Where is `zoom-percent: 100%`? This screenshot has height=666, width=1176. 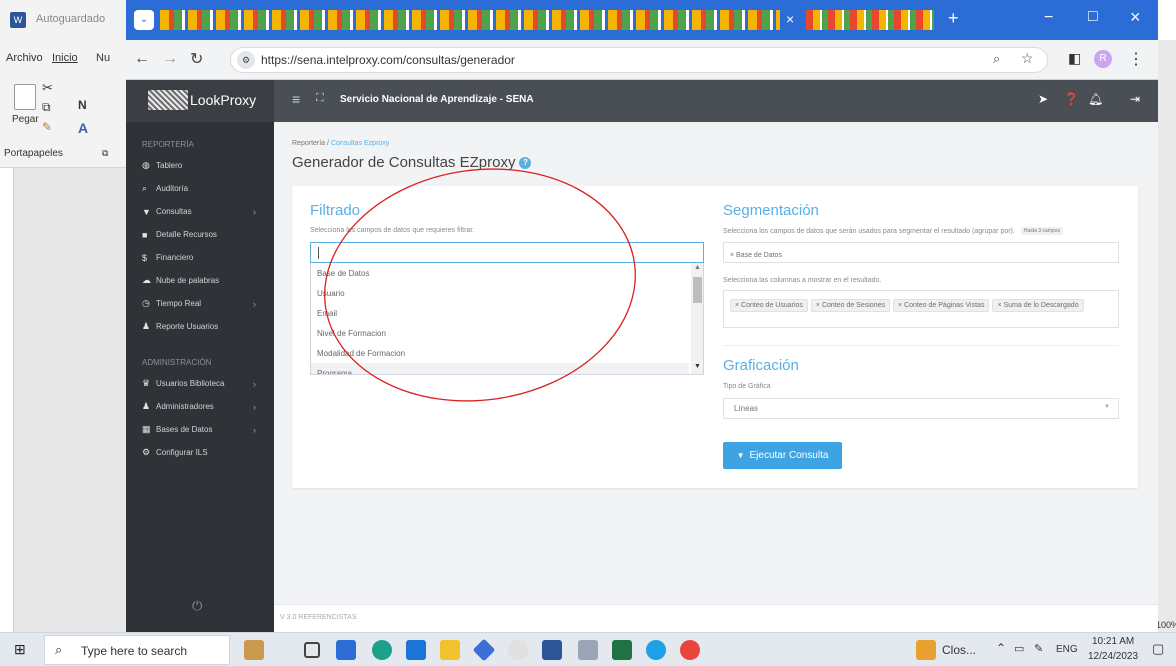 zoom-percent: 100% is located at coordinates (1166, 625).